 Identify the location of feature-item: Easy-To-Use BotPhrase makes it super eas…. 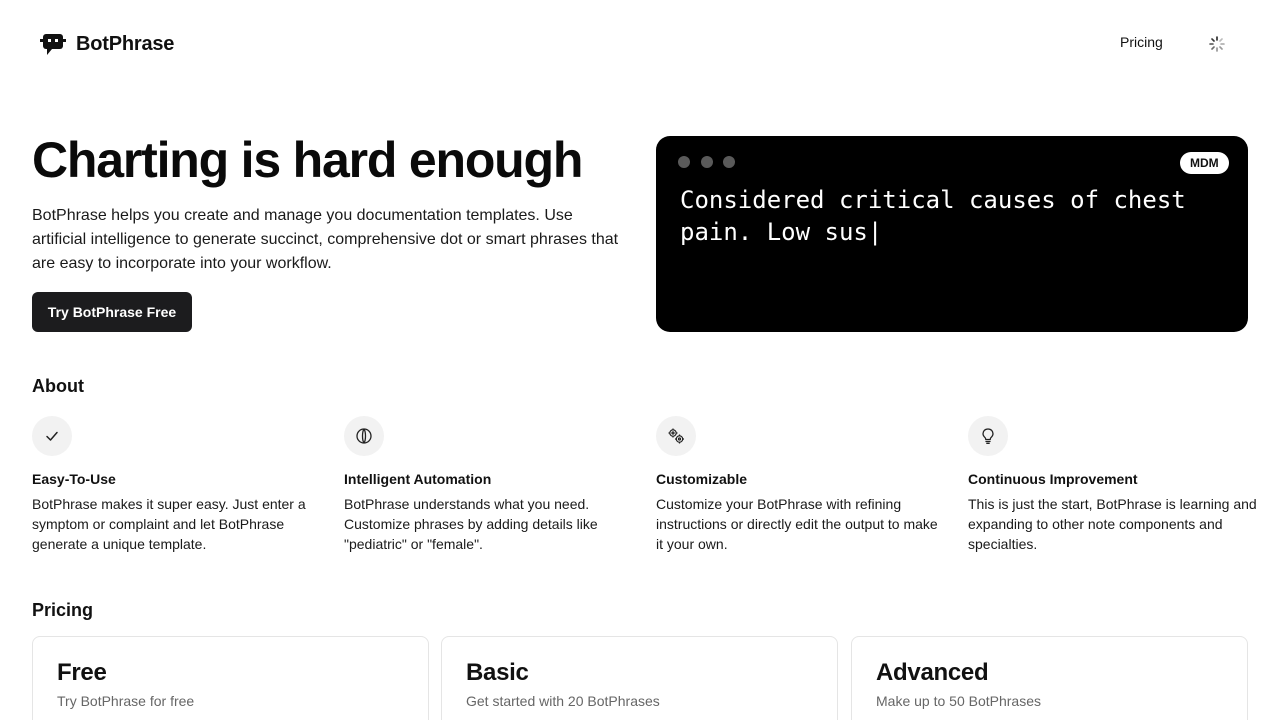
(177, 485).